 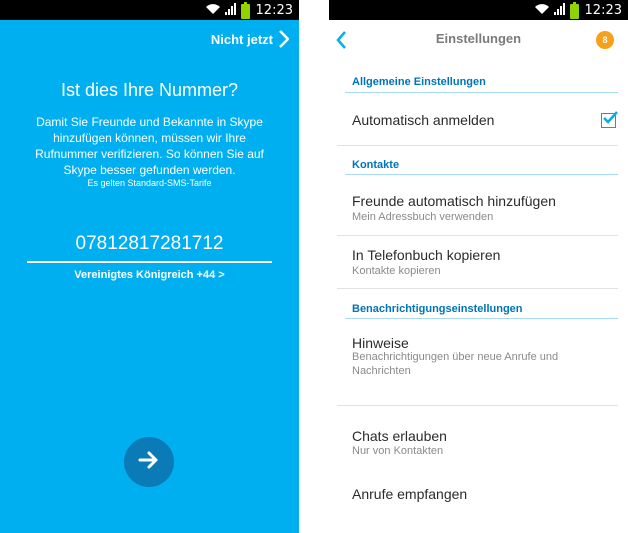 What do you see at coordinates (454, 201) in the screenshot?
I see `add-friends-title: Freunde automatisch hinzufügen` at bounding box center [454, 201].